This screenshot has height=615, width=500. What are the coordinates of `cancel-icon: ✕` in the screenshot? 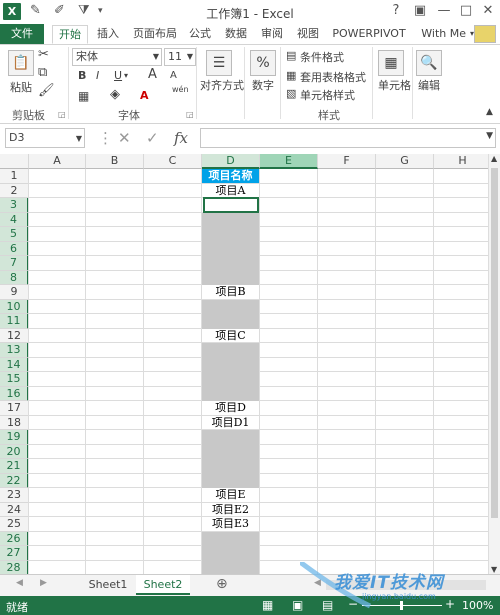 It's located at (124, 138).